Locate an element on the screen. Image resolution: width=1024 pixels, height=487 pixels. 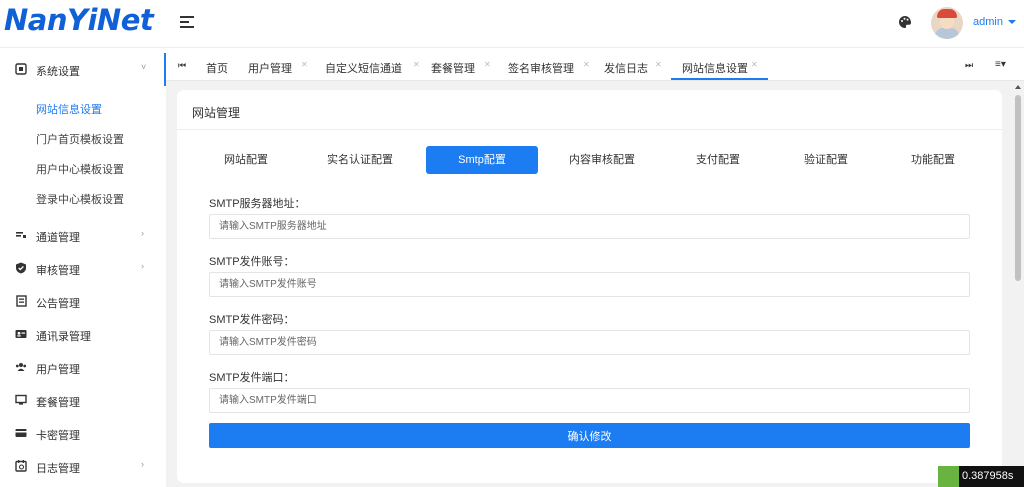
sidebar-item-contacts: 通讯录管理 is located at coordinates (83, 334).